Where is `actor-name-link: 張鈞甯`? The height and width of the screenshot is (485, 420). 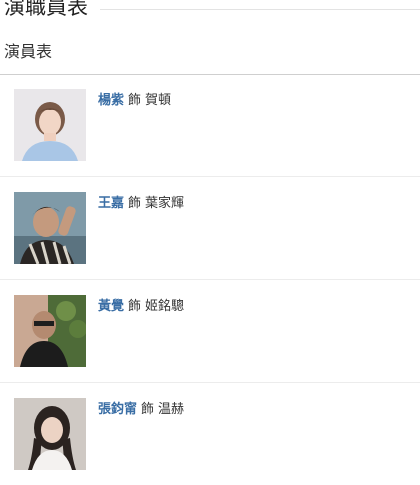
actor-name-link: 張鈞甯 is located at coordinates (117, 409).